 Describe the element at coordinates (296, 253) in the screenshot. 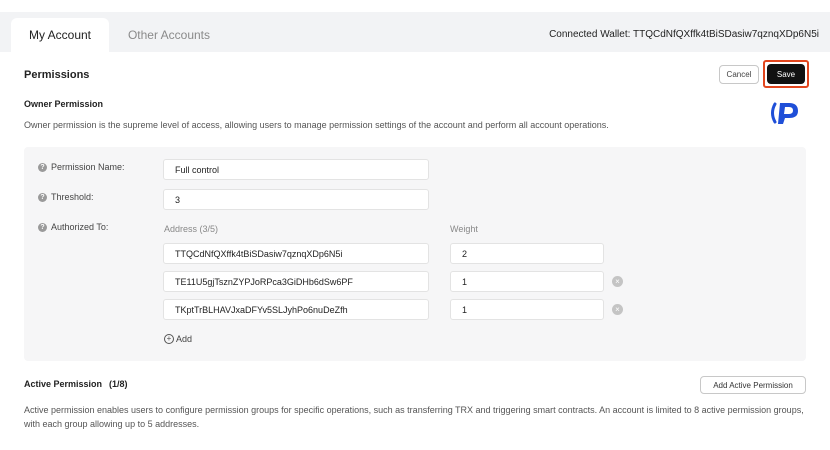

I see `address-input: TTQCdNfQXffk4tBiSDasiw7qznqXDp6N5i` at that location.